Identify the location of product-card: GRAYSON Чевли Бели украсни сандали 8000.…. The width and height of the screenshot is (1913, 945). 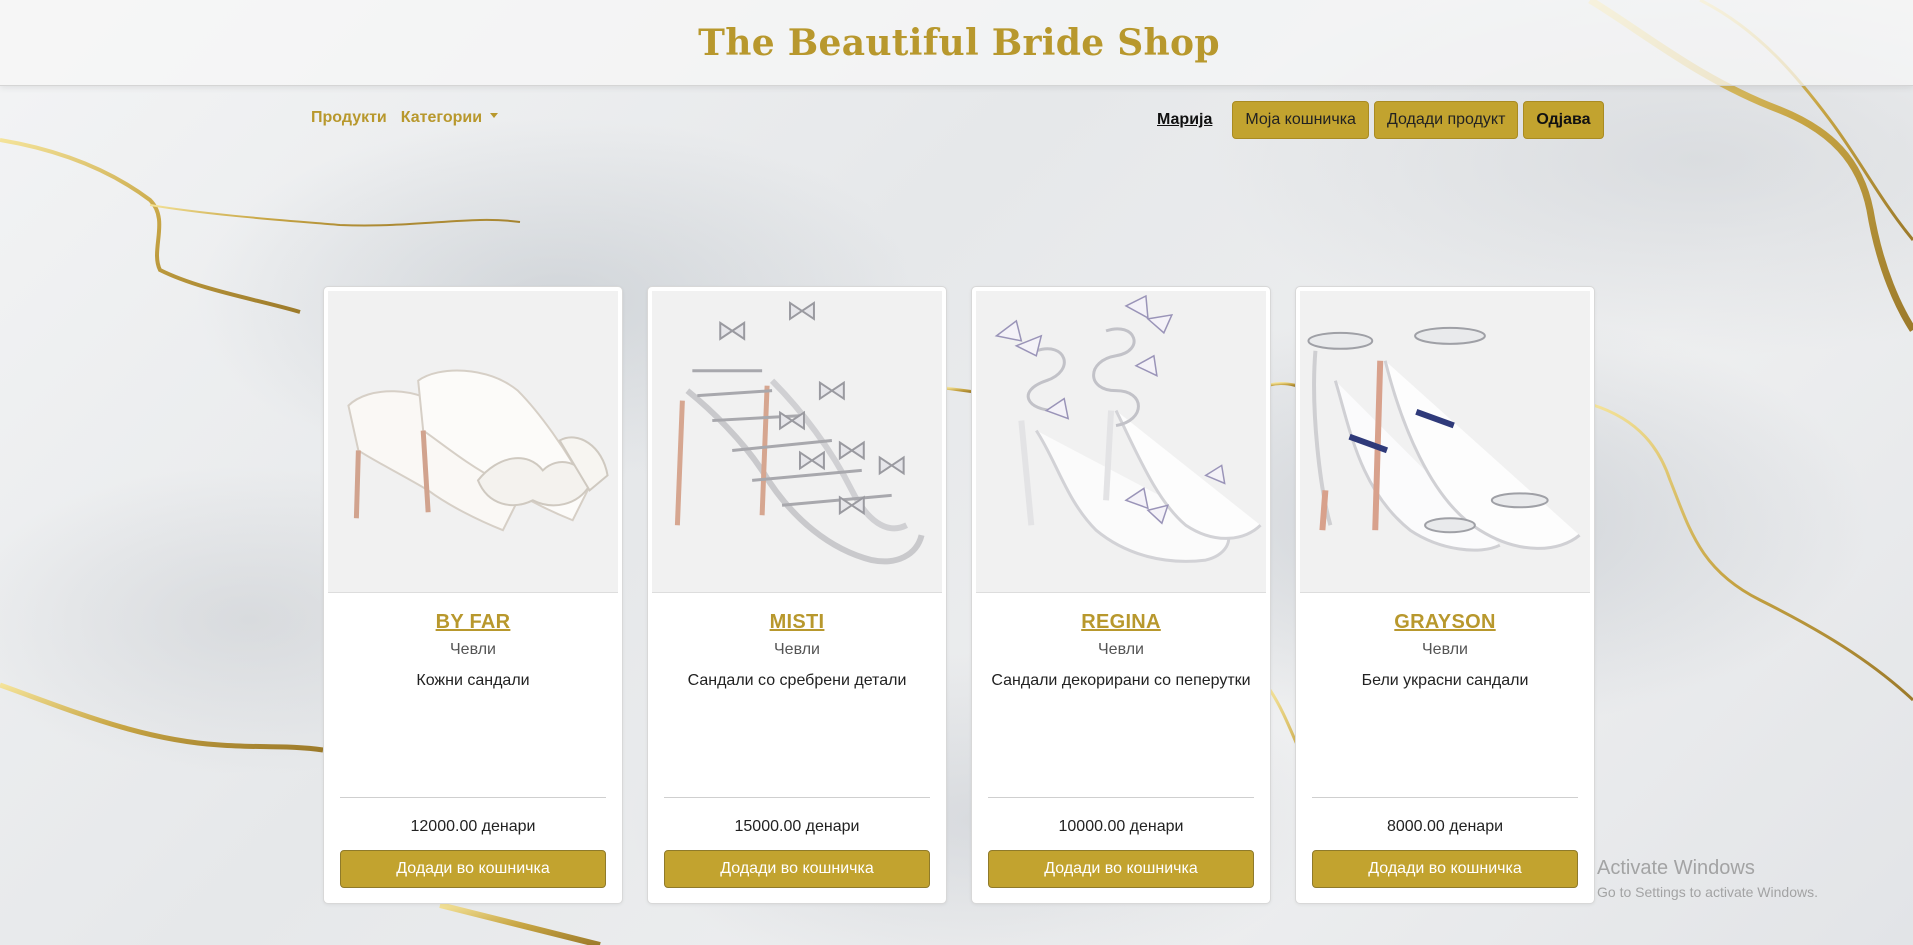
(1445, 595).